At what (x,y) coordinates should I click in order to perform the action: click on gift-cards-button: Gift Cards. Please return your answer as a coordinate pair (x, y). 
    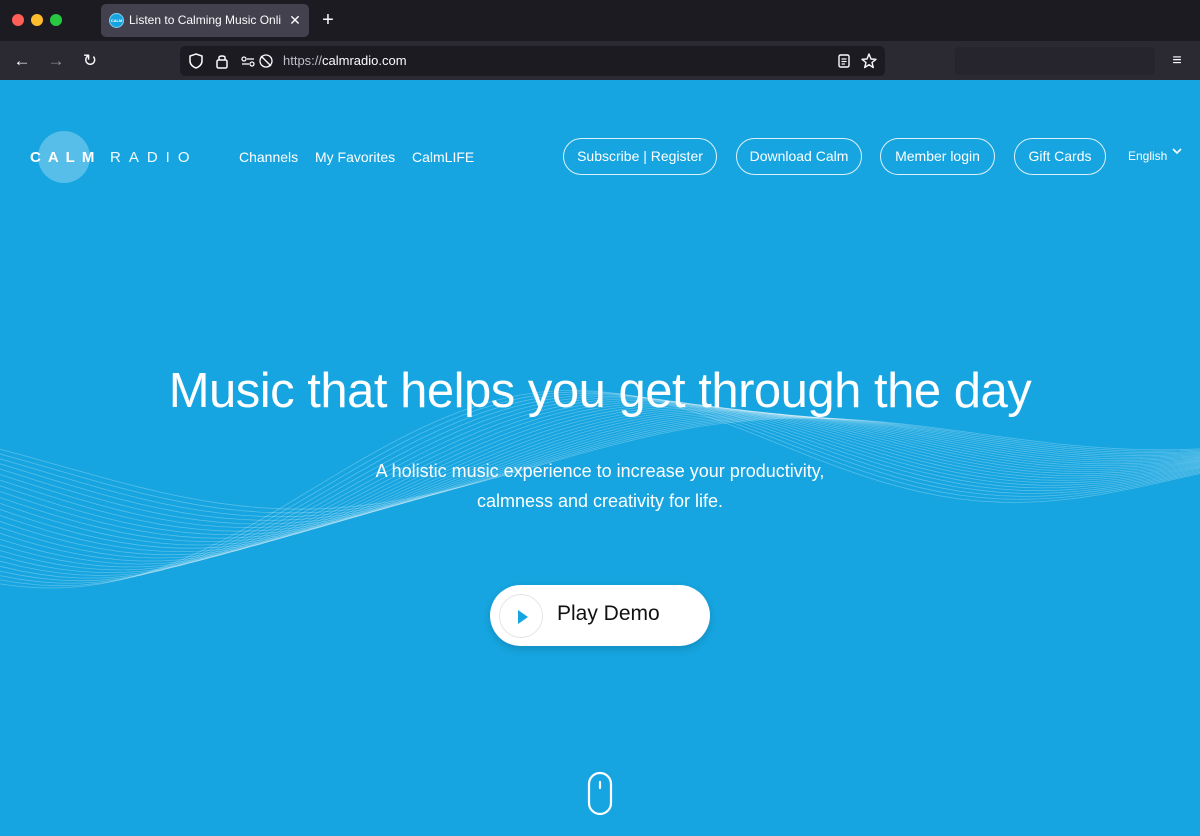
    Looking at the image, I should click on (1060, 156).